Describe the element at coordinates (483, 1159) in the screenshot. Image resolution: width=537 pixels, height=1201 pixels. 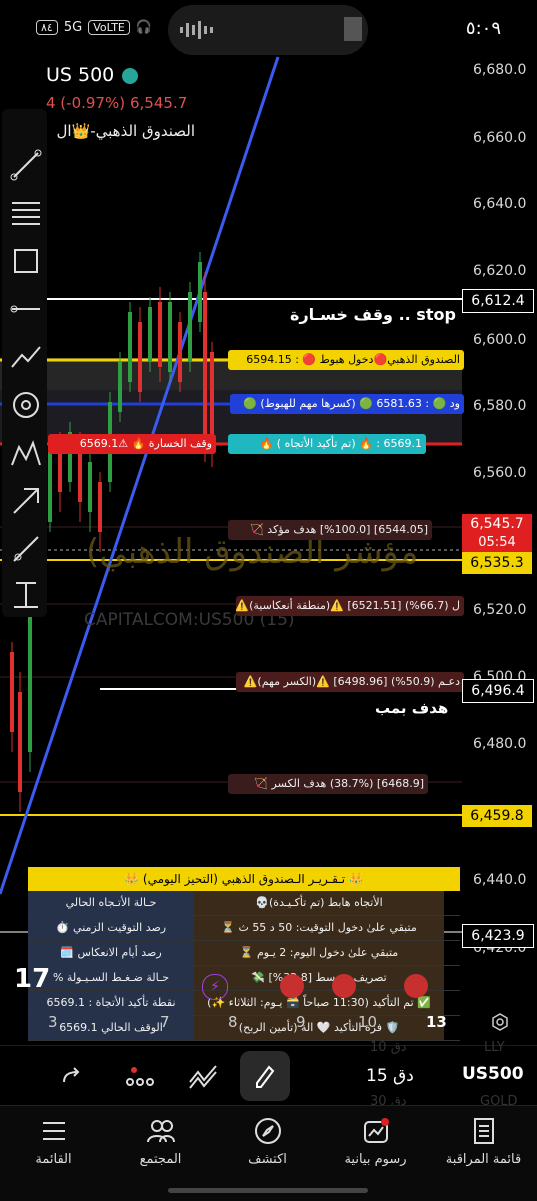
I see `nav-label: قائمة المراقبة` at that location.